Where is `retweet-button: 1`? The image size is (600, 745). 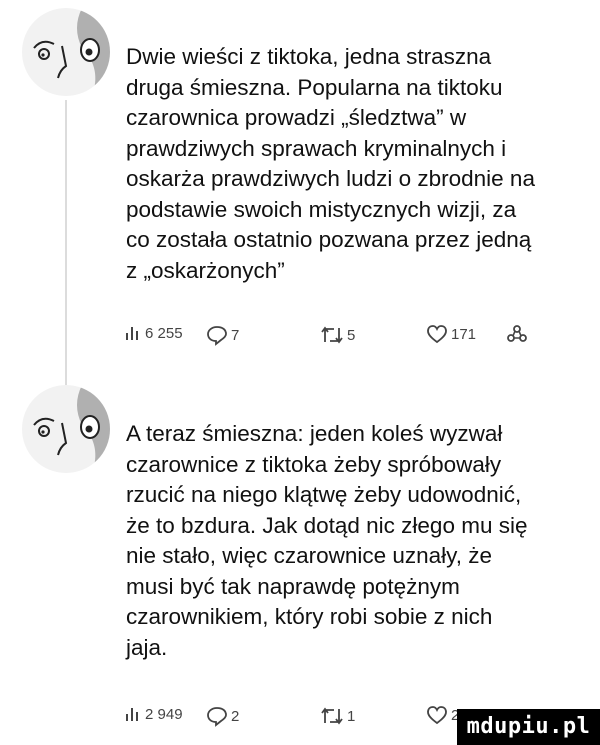 retweet-button: 1 is located at coordinates (337, 716).